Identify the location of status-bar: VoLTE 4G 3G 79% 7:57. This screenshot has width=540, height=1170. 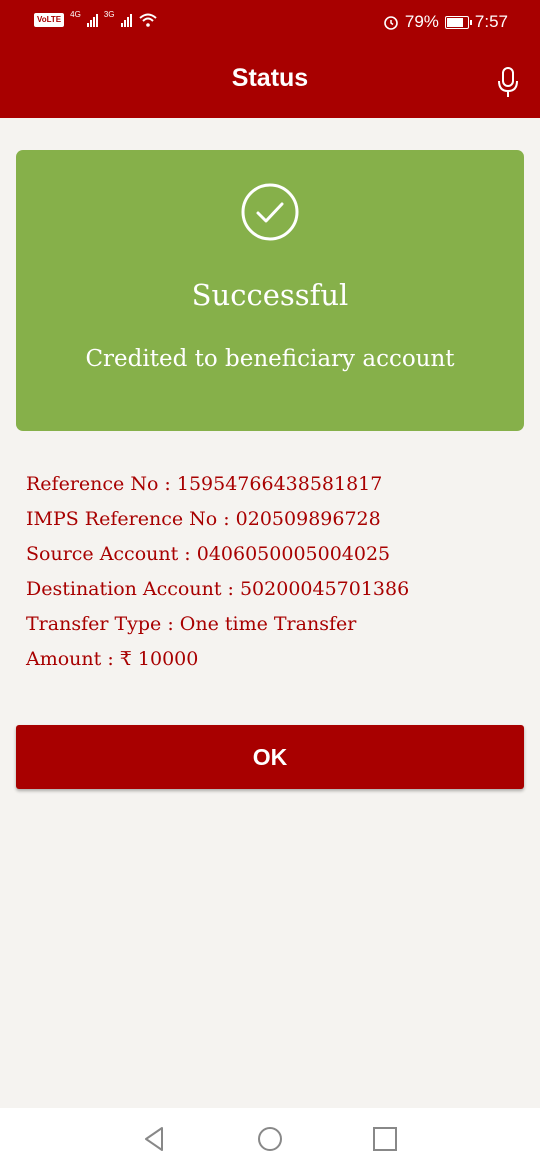
(270, 23).